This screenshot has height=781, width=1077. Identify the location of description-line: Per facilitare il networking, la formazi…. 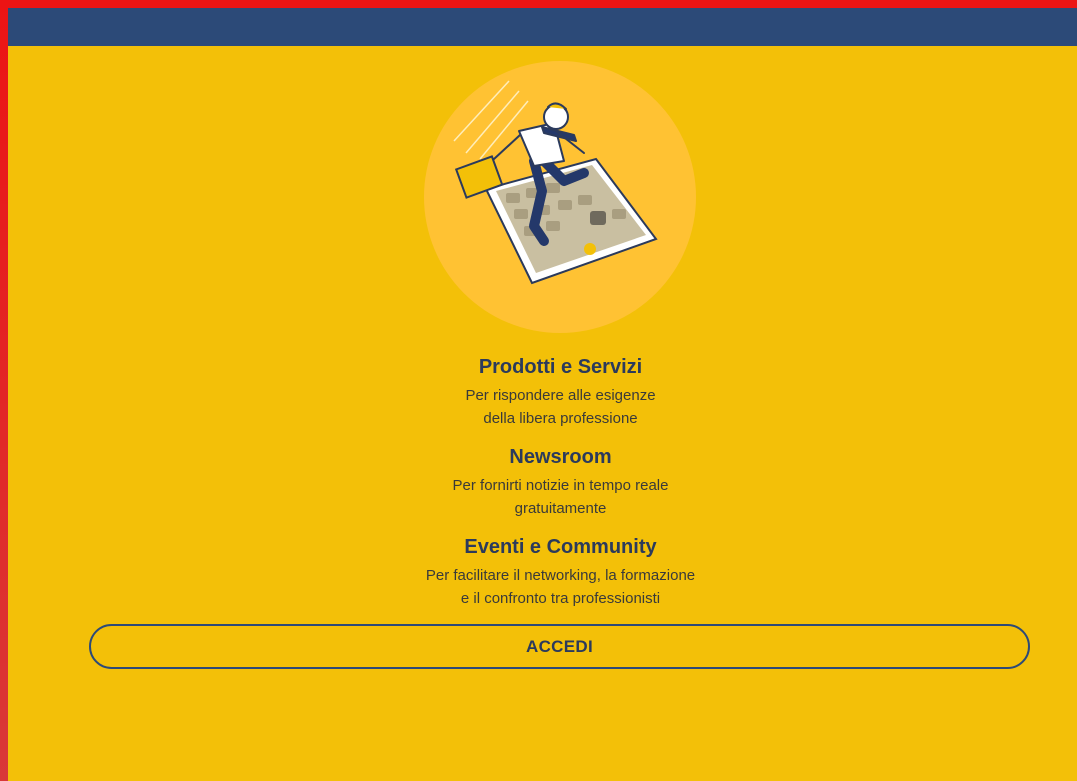
(560, 575).